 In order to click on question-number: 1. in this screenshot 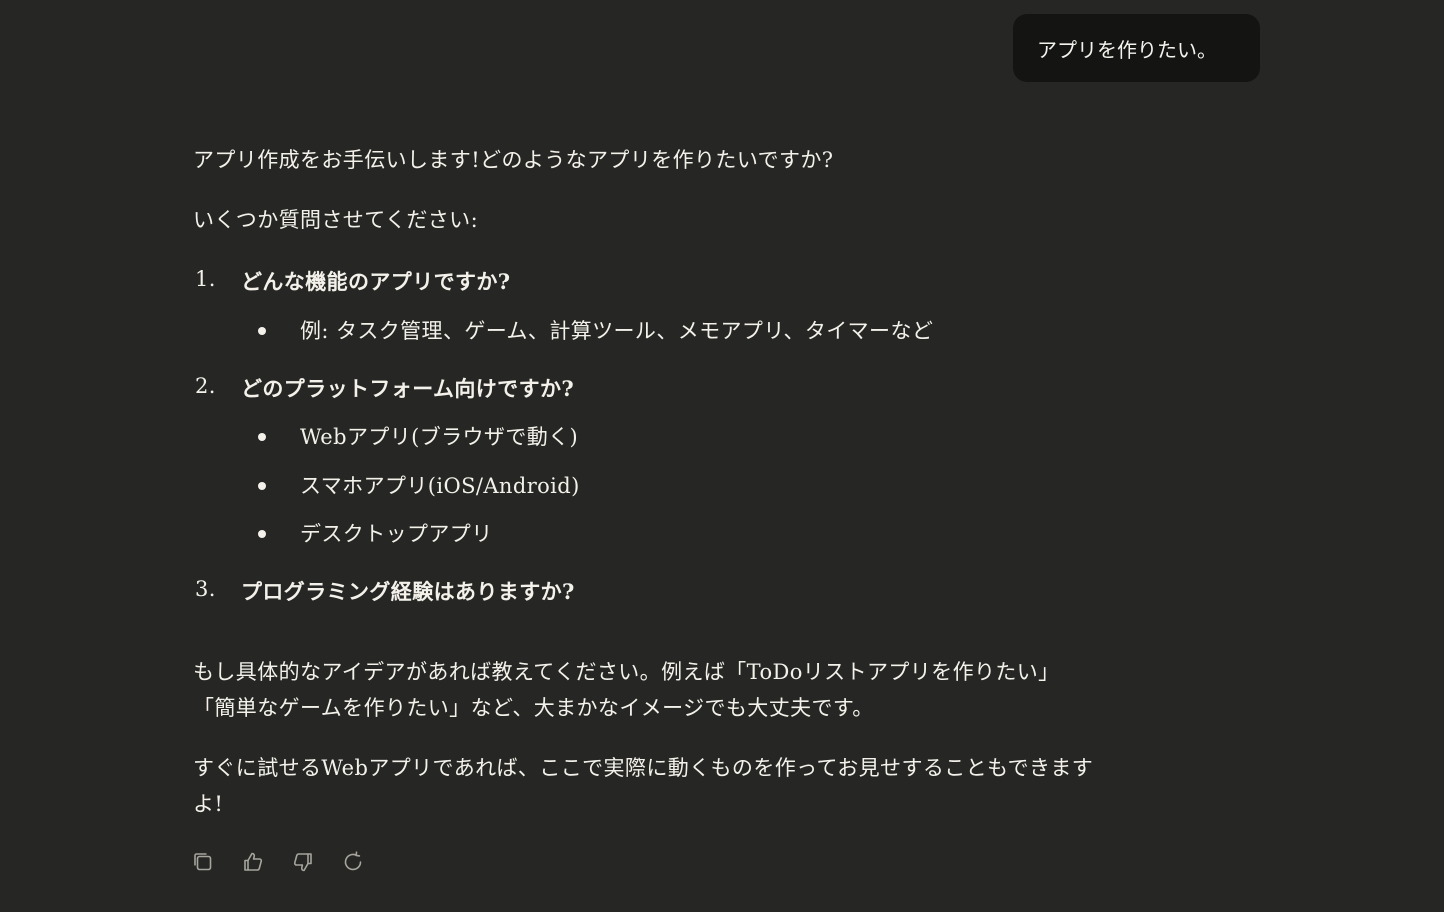, I will do `click(205, 279)`.